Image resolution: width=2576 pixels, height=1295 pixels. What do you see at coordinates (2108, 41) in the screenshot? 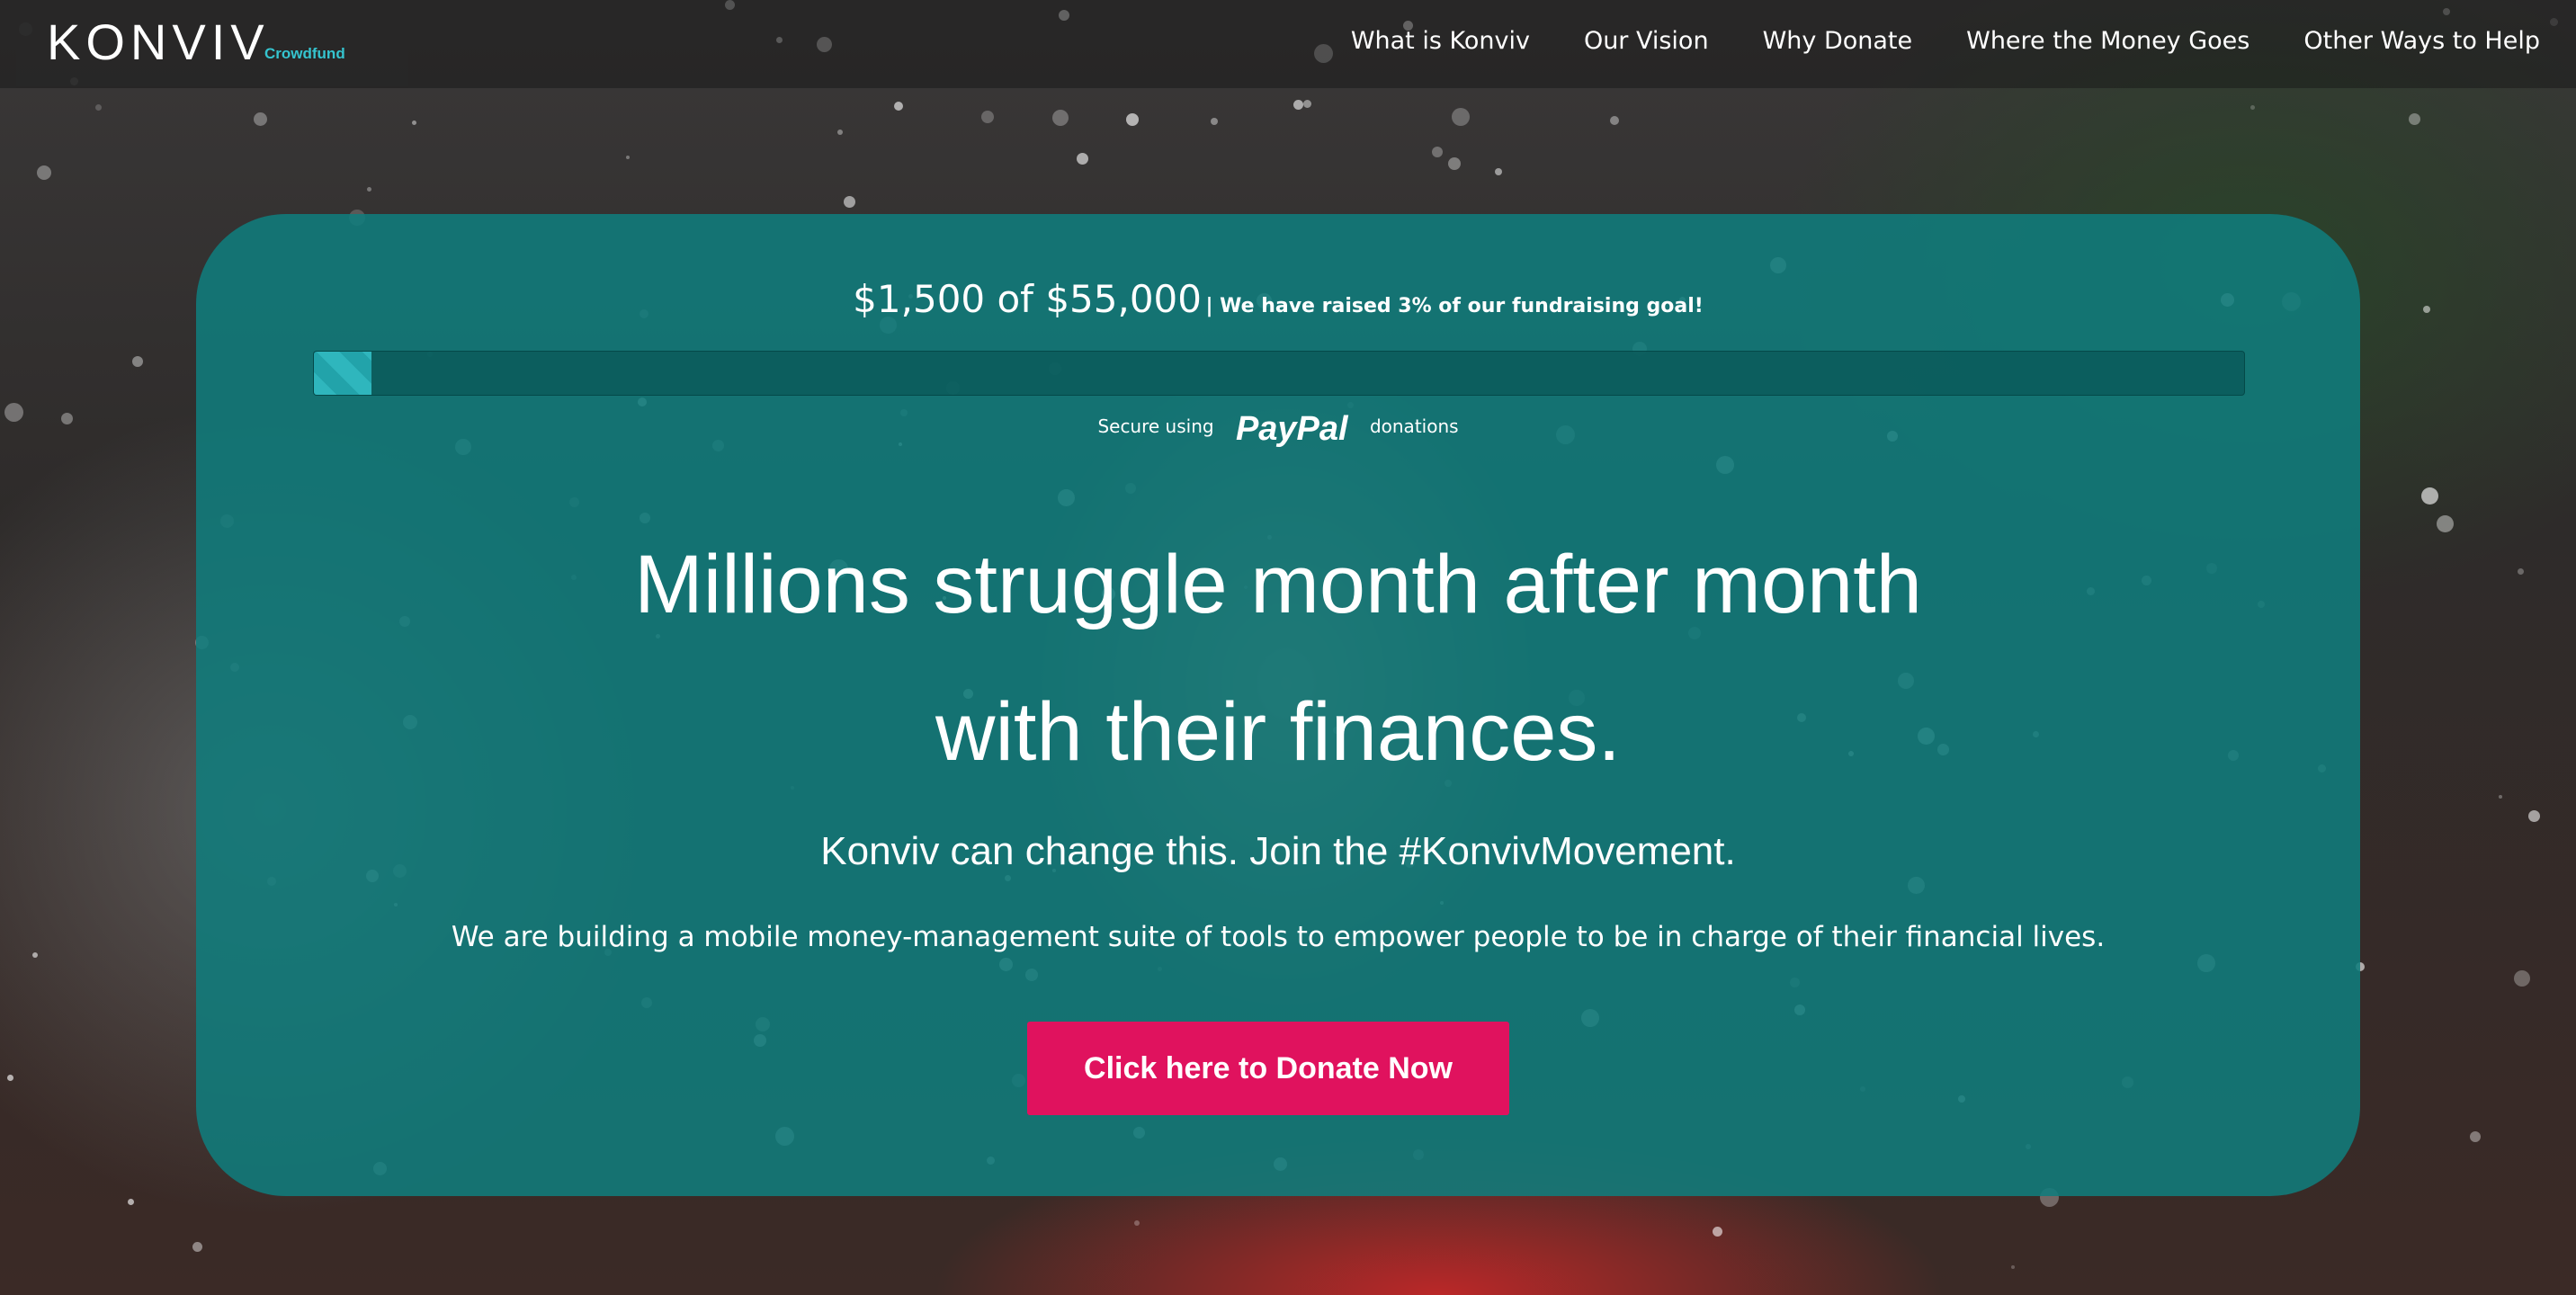
I see `nav-item-where-the-money-goes: Where the Money Goes` at bounding box center [2108, 41].